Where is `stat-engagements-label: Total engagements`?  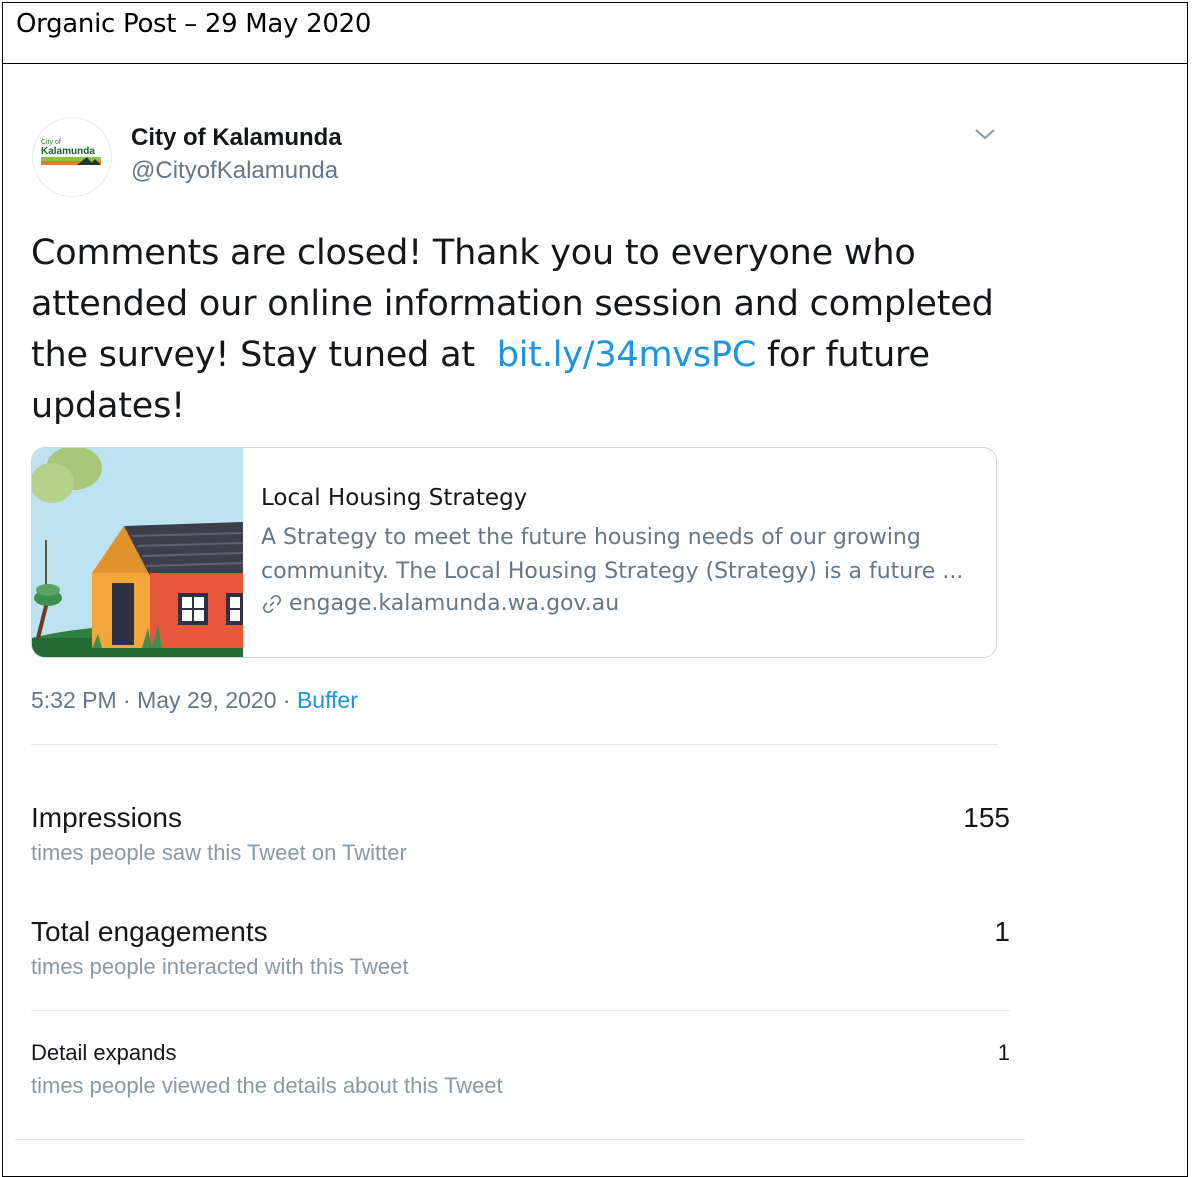 stat-engagements-label: Total engagements is located at coordinates (149, 931).